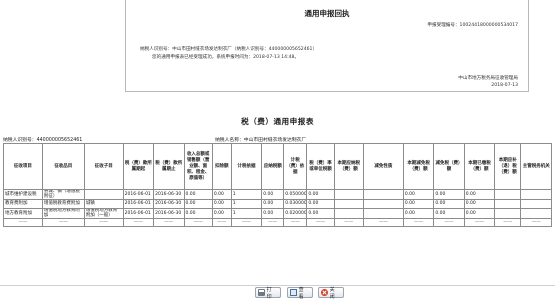  What do you see at coordinates (103, 204) in the screenshot?
I see `table-cell: 城镇` at bounding box center [103, 204].